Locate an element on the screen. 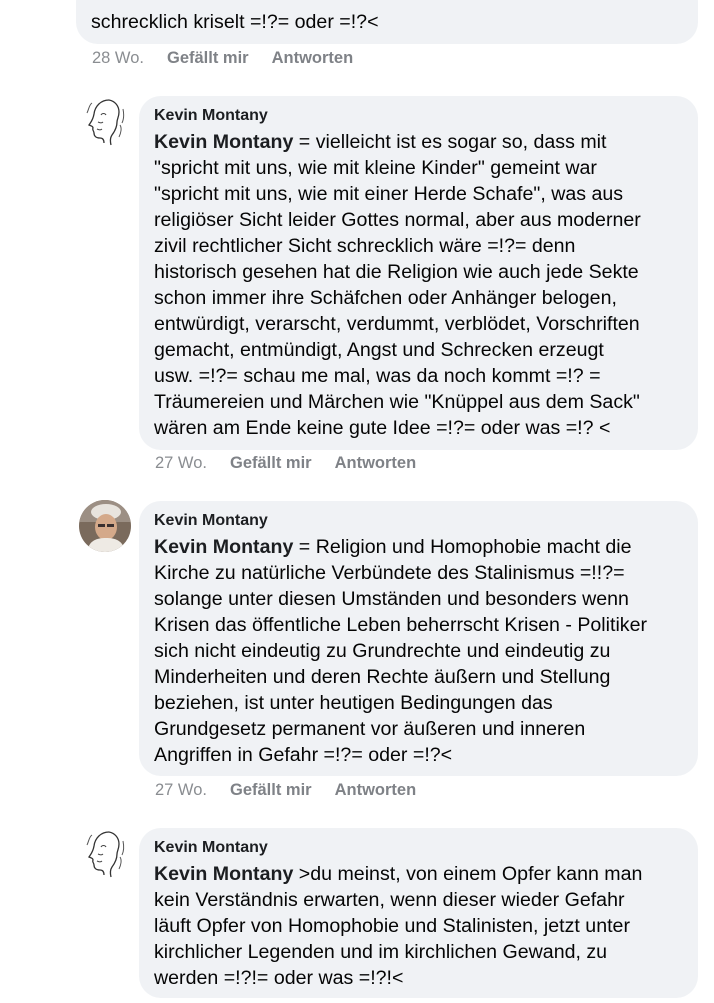  photo-avatar-icon is located at coordinates (105, 526).